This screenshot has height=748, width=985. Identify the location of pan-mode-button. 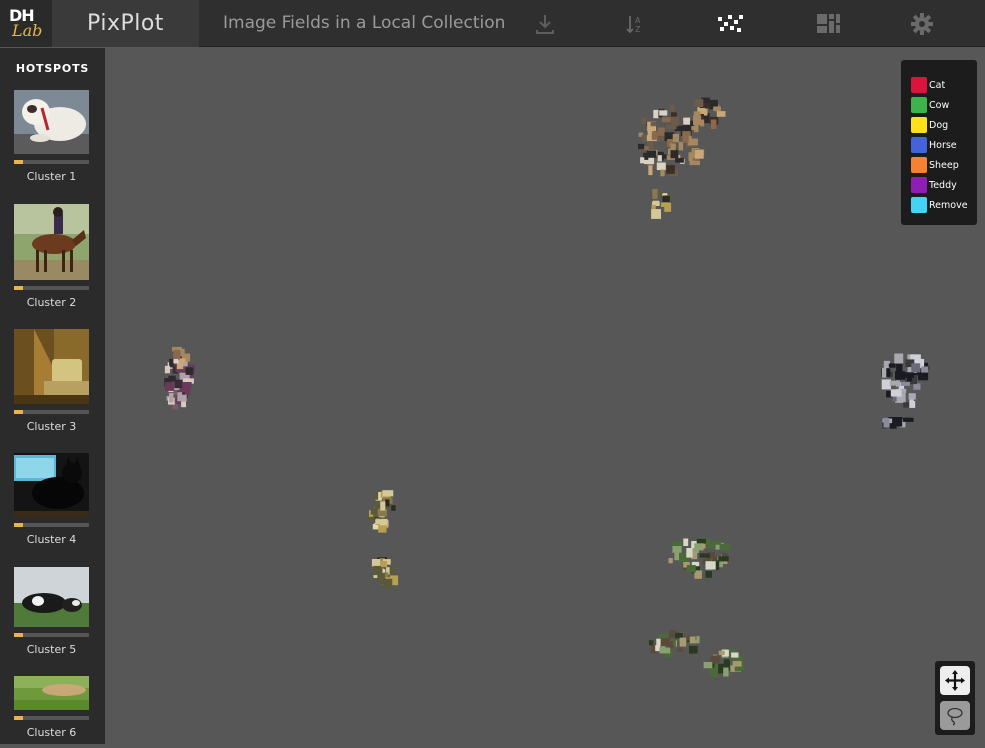
(955, 680).